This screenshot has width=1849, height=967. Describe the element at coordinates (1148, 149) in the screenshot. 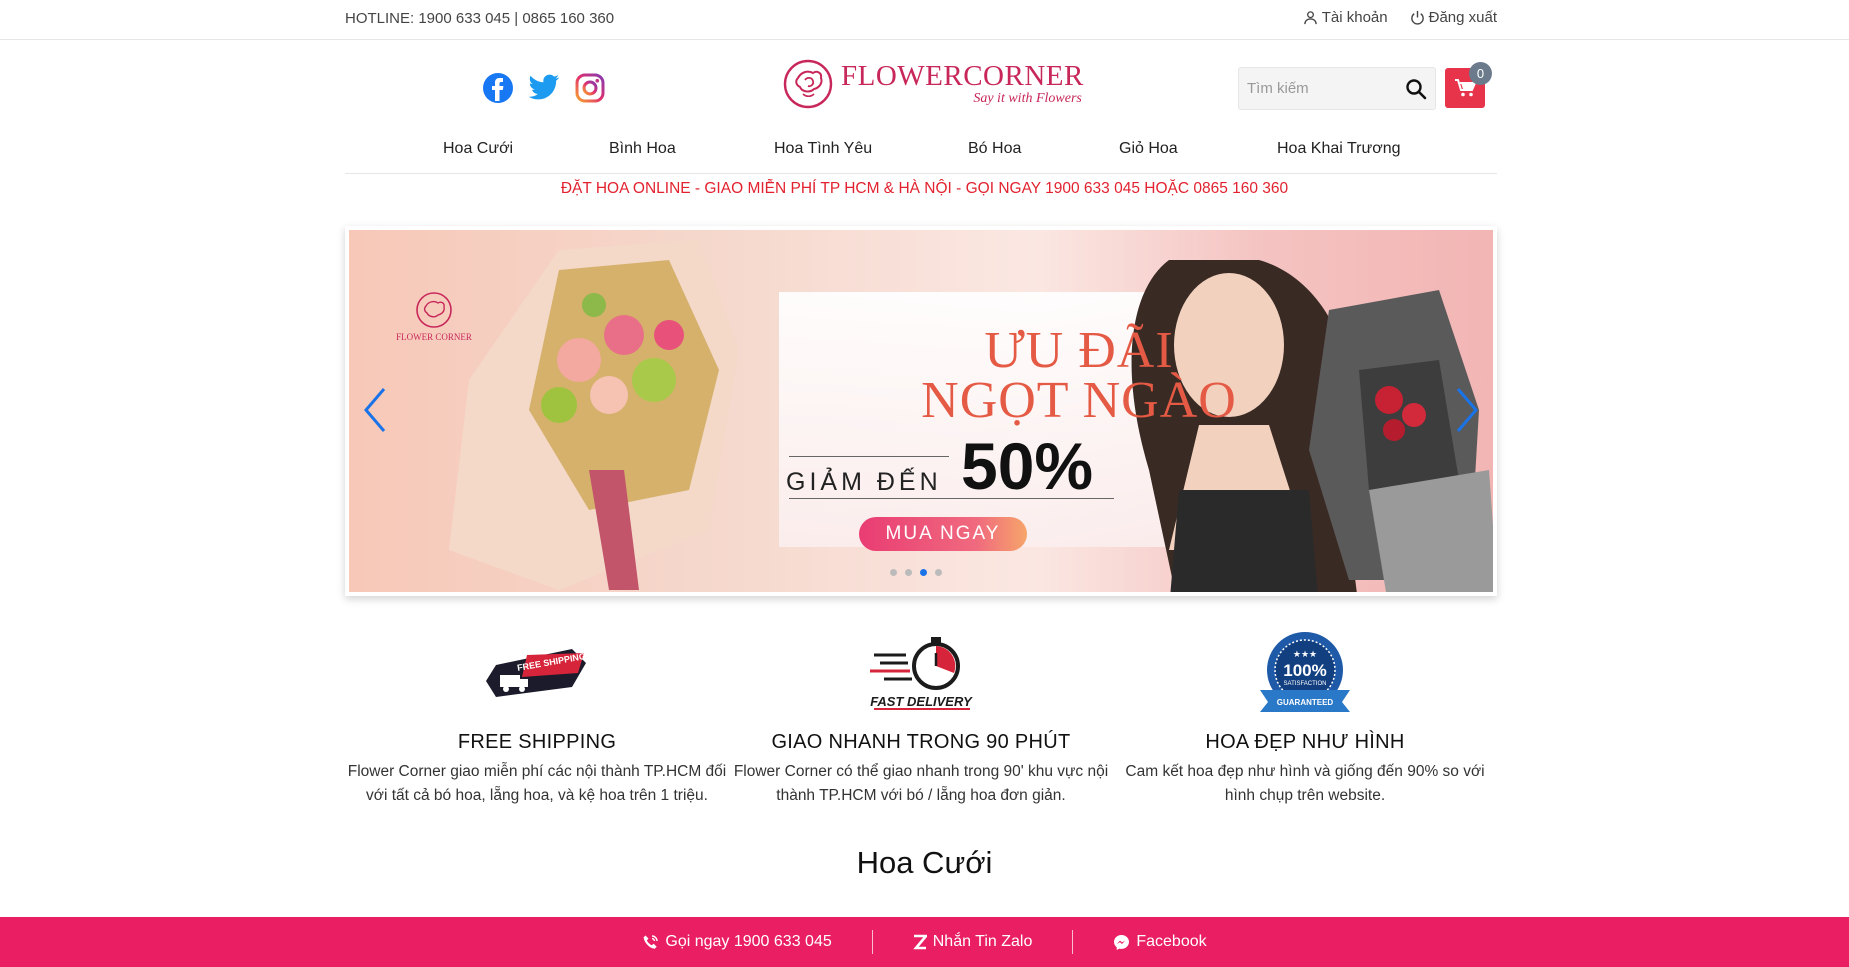

I see `nav-item-gio-hoa: Giỏ Hoa` at that location.